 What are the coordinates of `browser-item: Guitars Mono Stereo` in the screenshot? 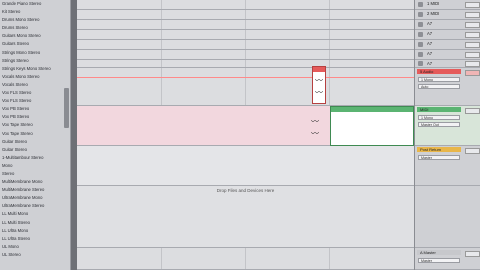 It's located at (35, 36).